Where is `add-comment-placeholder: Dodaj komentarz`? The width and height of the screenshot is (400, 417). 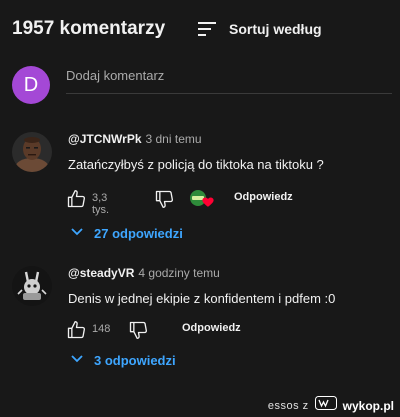 add-comment-placeholder: Dodaj komentarz is located at coordinates (115, 75).